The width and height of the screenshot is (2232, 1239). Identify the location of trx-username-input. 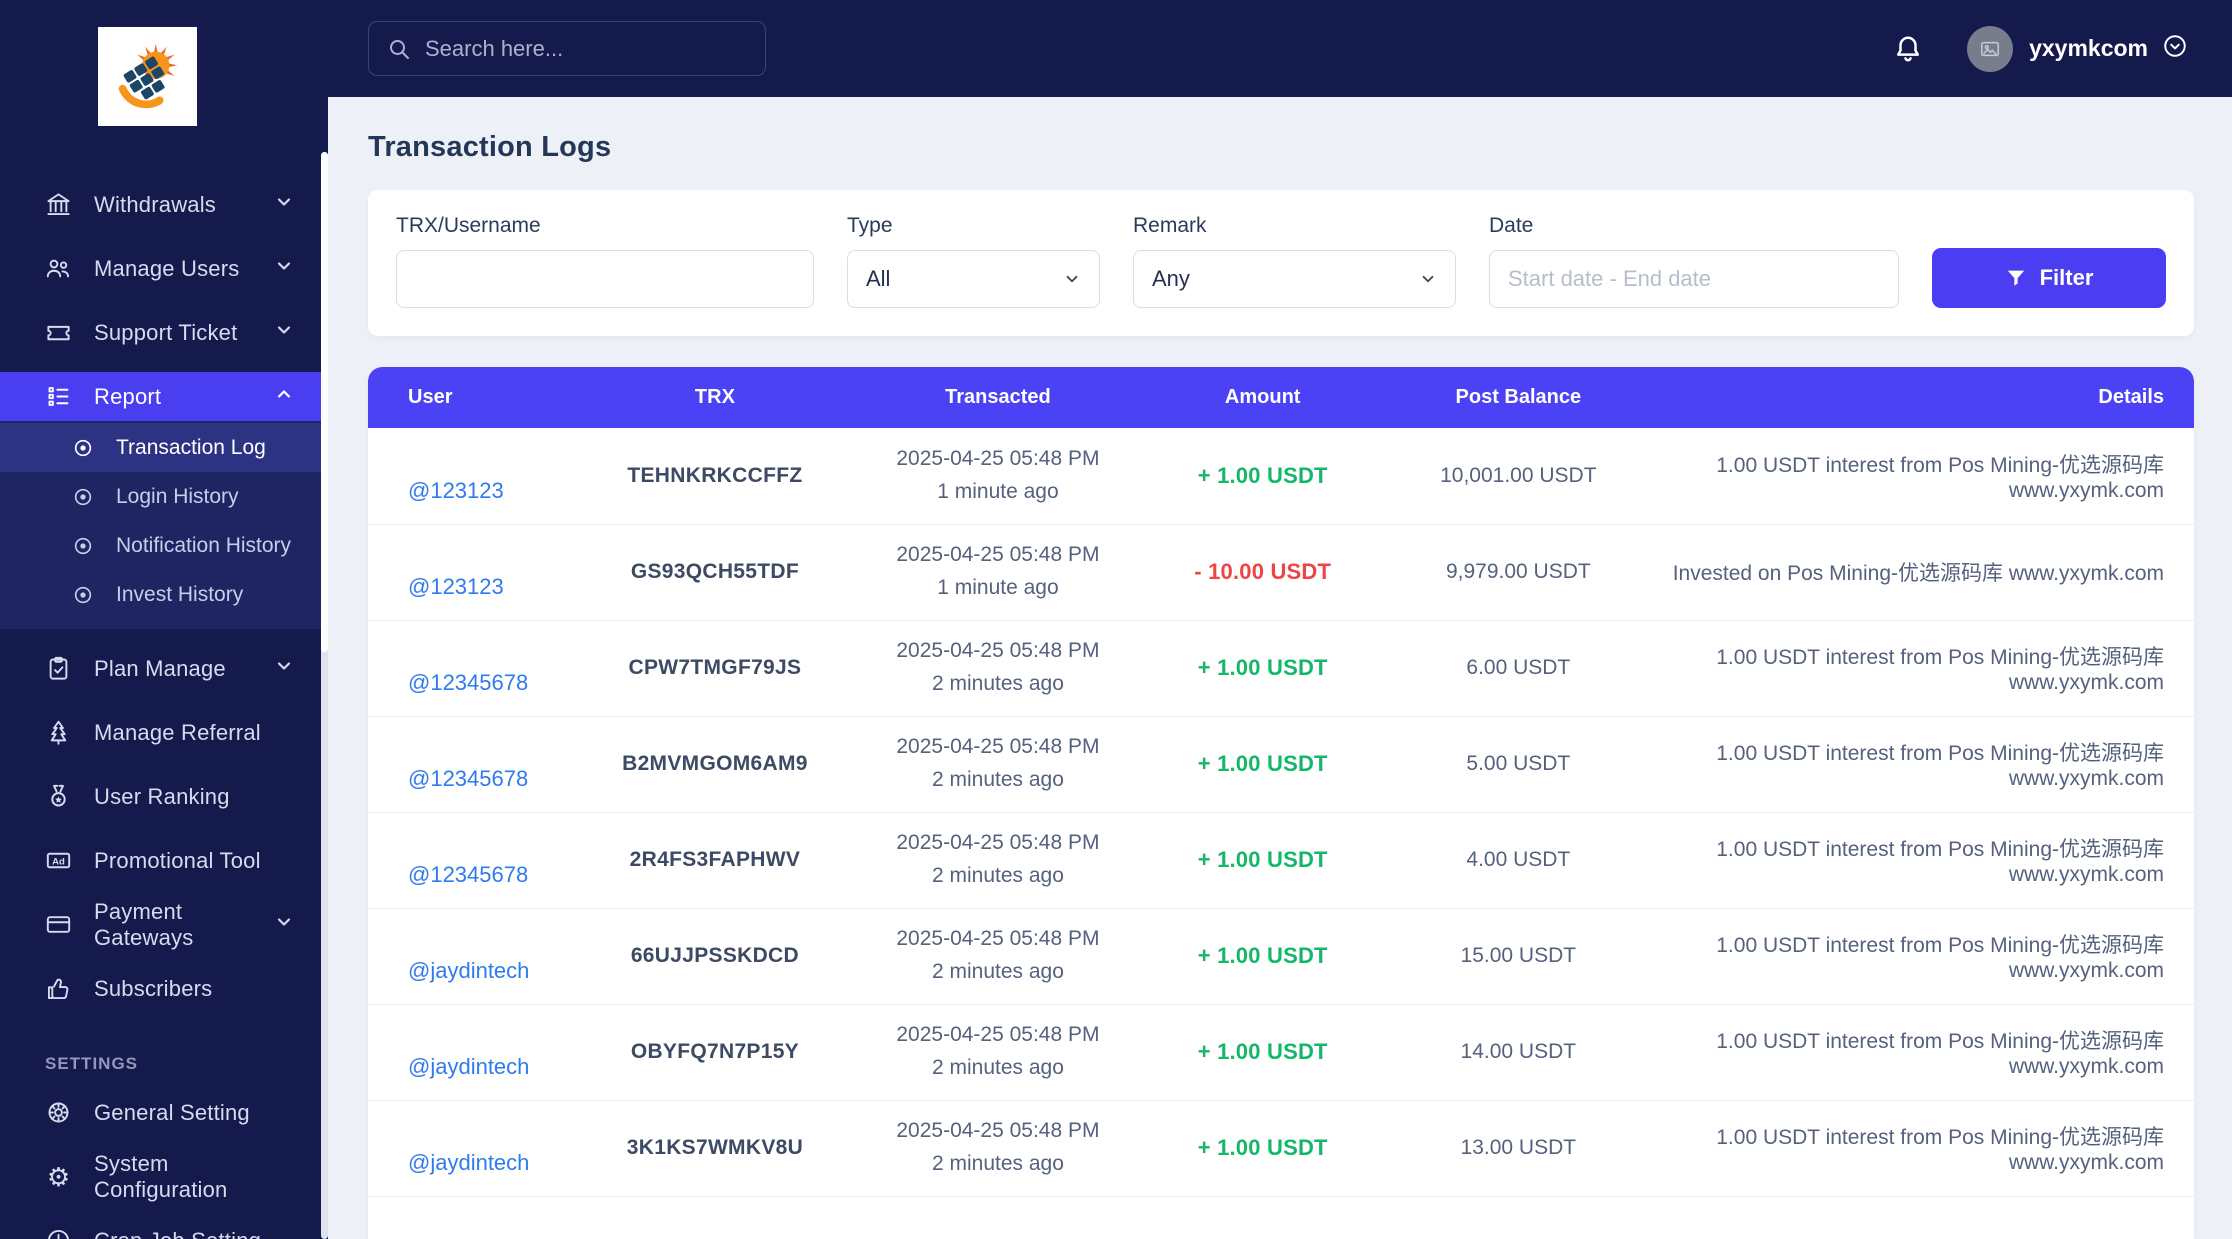
(605, 279).